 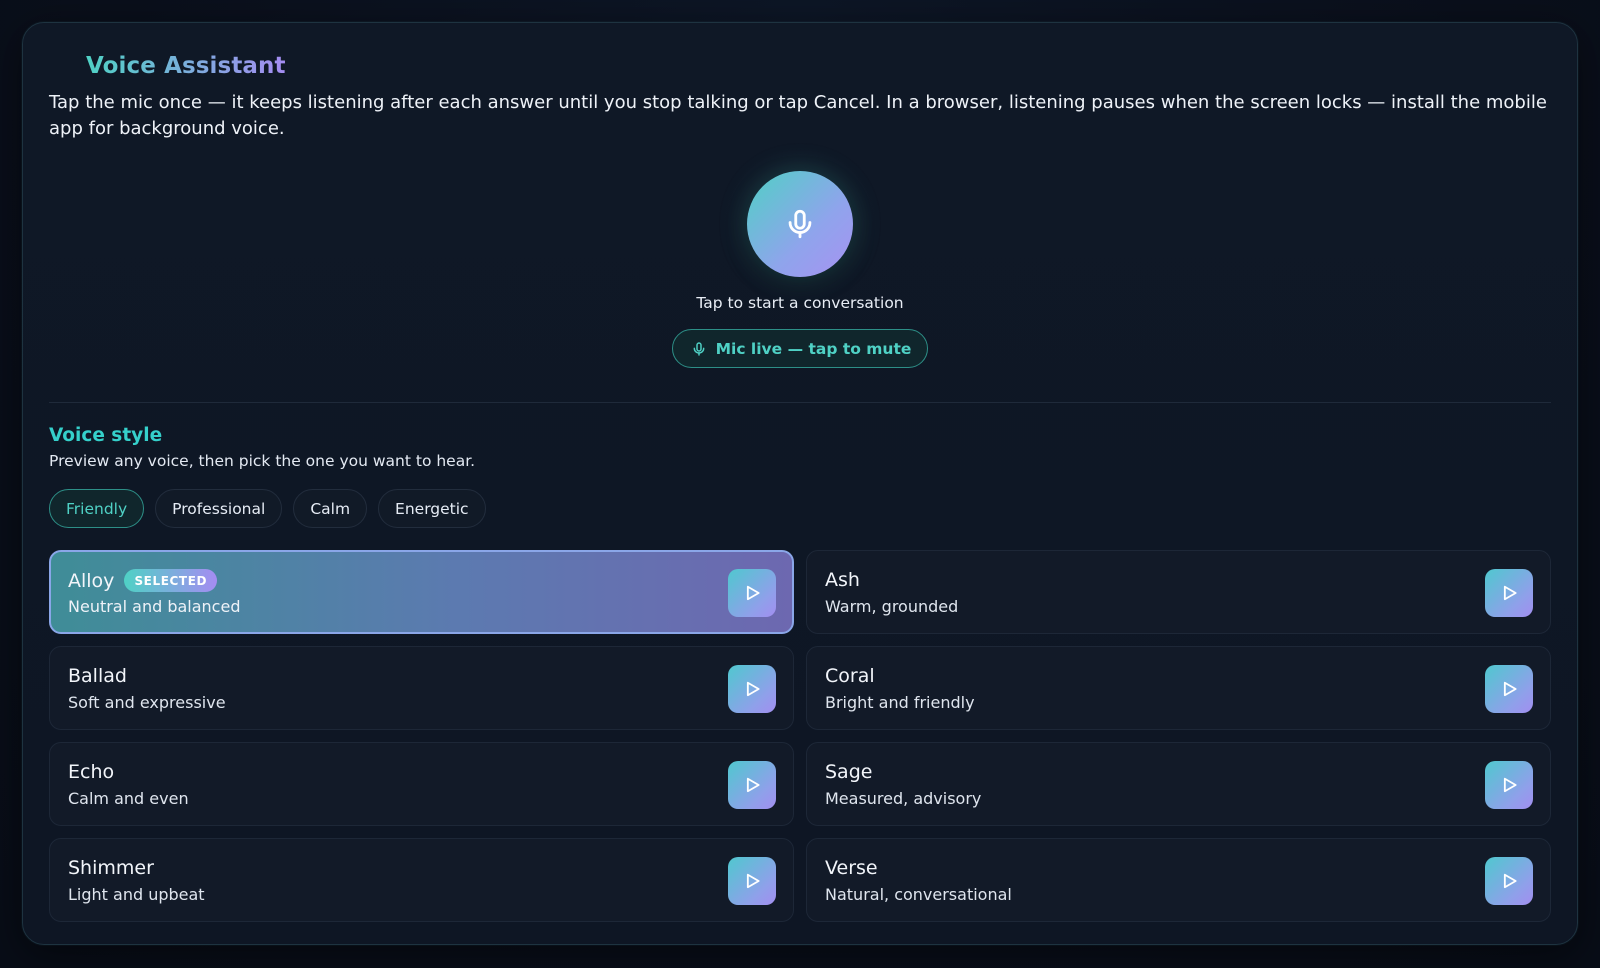 I want to click on voice-card-verse: Verse Natural, conversational, so click(x=1178, y=880).